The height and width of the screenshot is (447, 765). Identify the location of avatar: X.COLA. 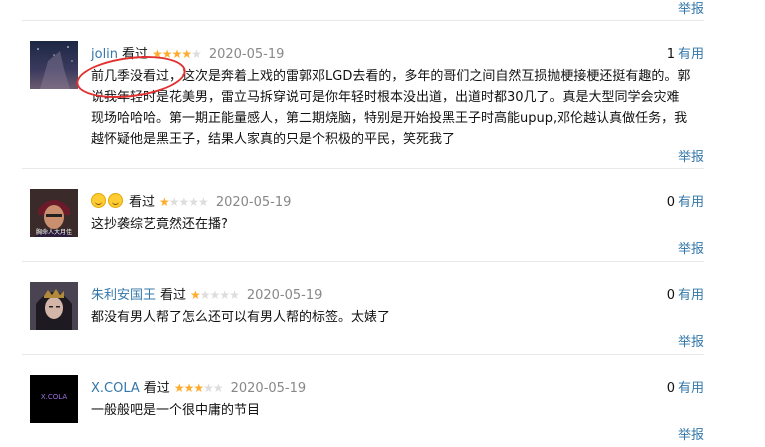
(54, 399).